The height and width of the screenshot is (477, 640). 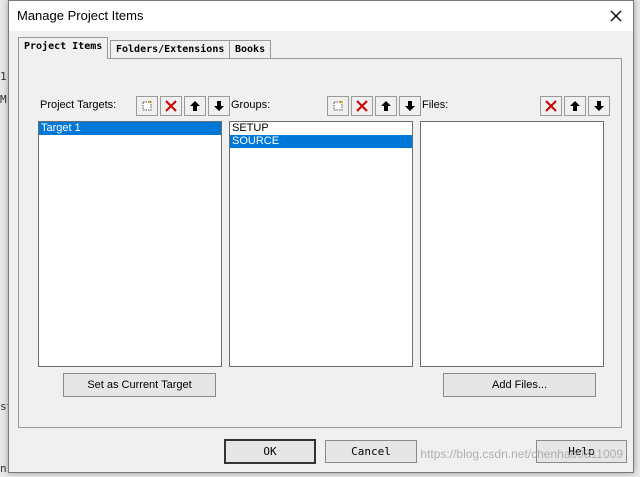 I want to click on new-target-button, so click(x=147, y=106).